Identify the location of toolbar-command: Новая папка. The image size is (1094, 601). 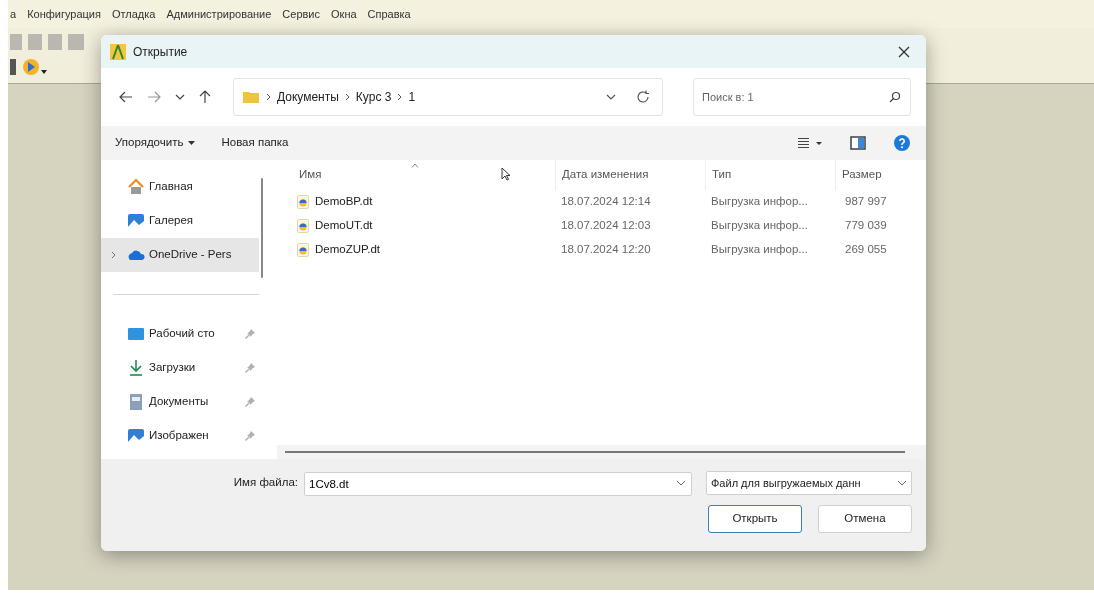
(255, 143).